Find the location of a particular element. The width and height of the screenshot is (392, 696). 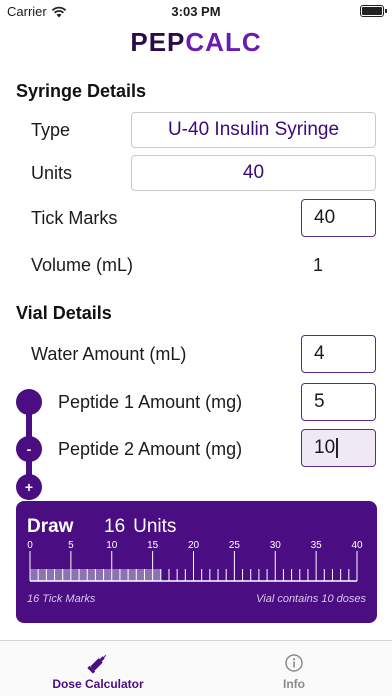

ruler-tick-label: 10 is located at coordinates (112, 545).